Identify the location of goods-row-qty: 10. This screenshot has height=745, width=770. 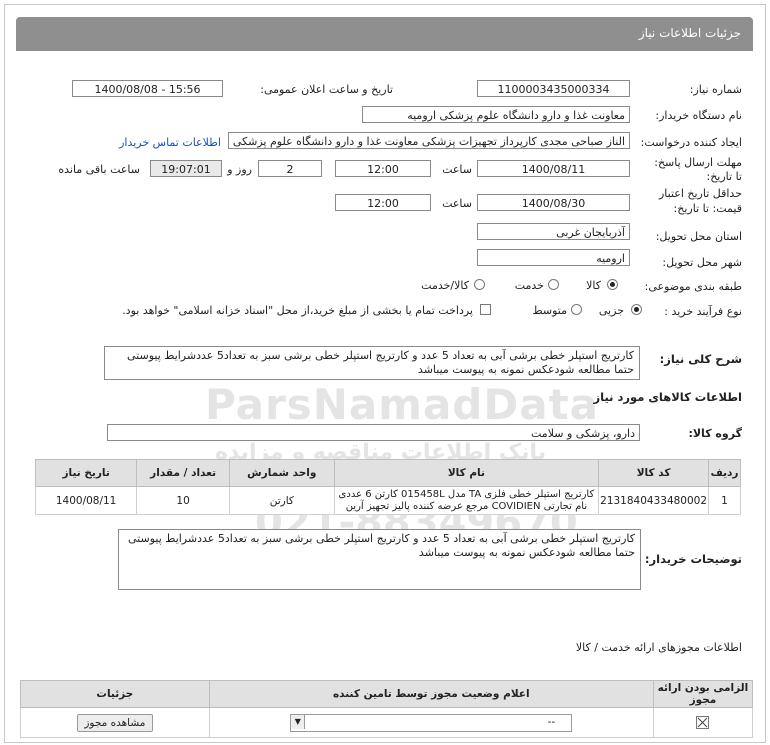
(183, 500).